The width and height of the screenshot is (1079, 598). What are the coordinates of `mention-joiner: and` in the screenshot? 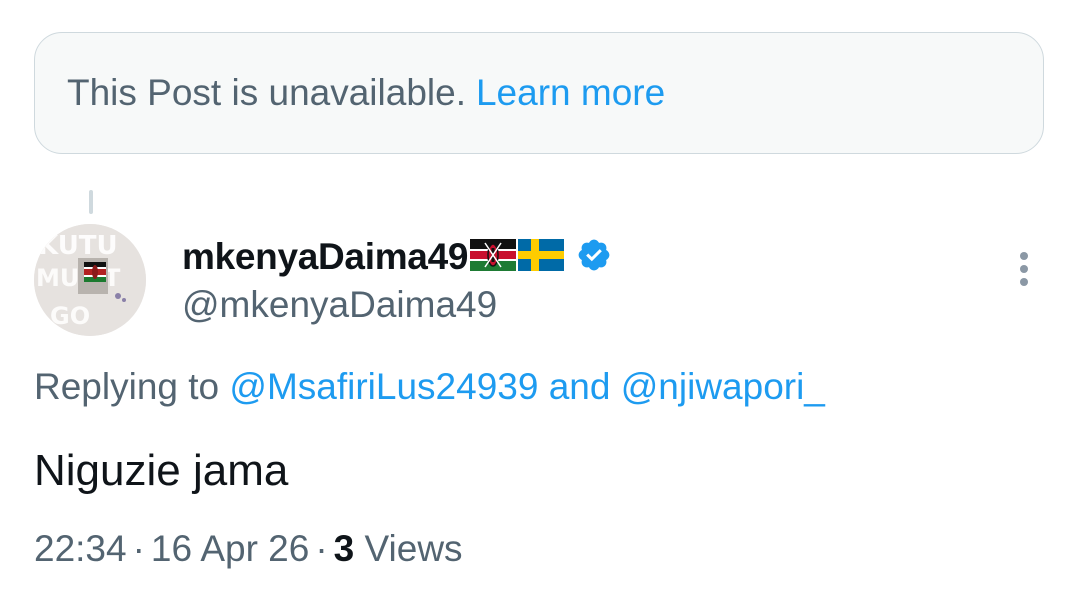 It's located at (580, 386).